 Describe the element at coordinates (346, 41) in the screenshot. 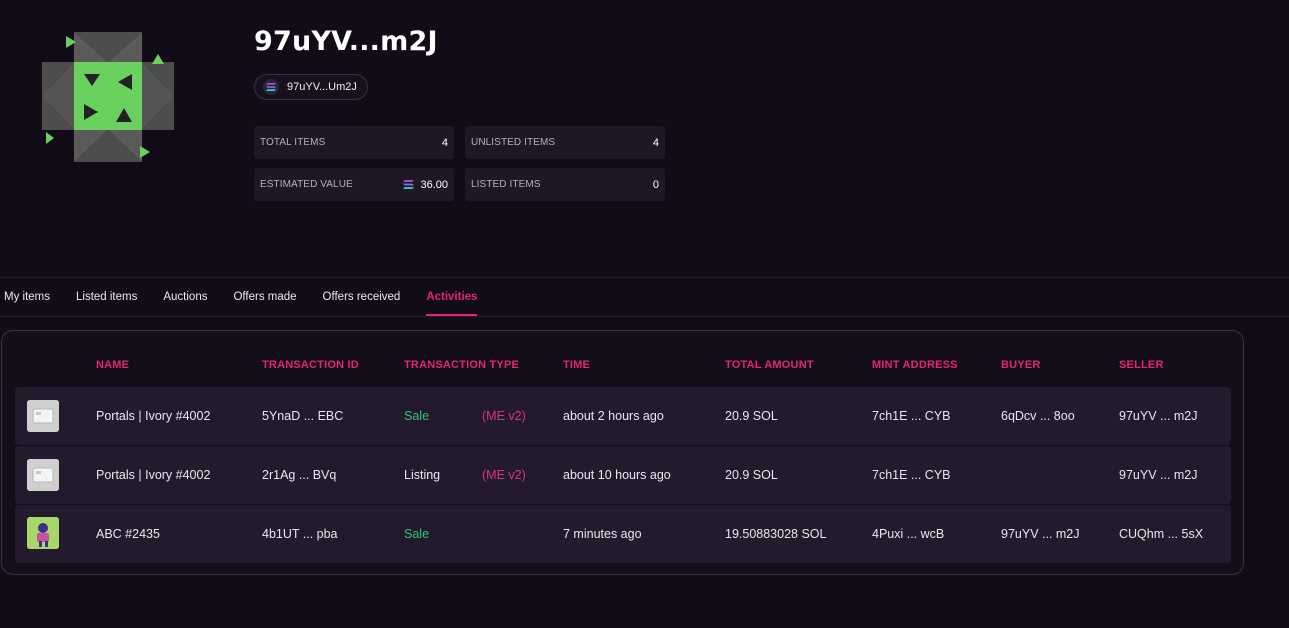

I see `profile-title: 97uYV...m2J` at that location.